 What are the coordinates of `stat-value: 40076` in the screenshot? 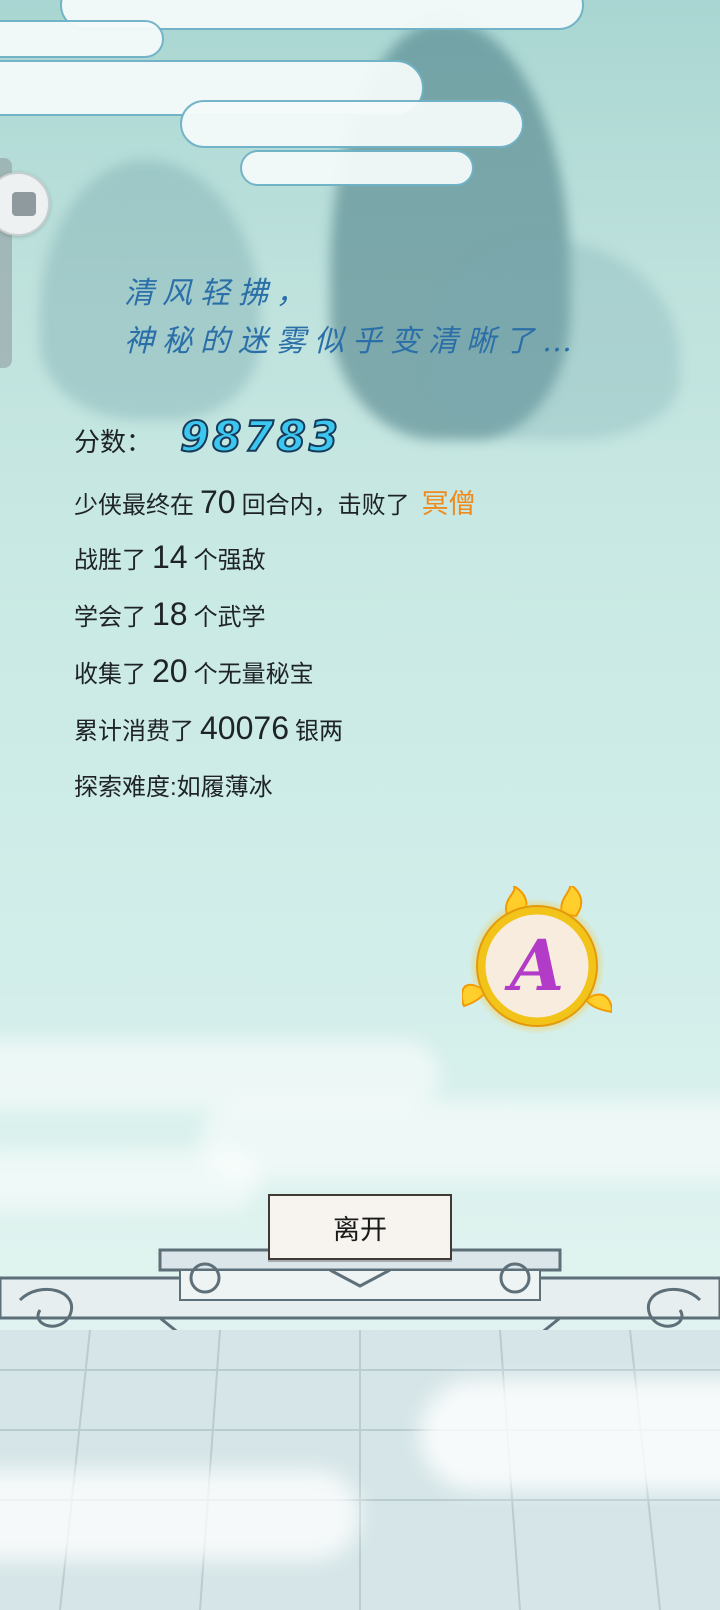 It's located at (244, 728).